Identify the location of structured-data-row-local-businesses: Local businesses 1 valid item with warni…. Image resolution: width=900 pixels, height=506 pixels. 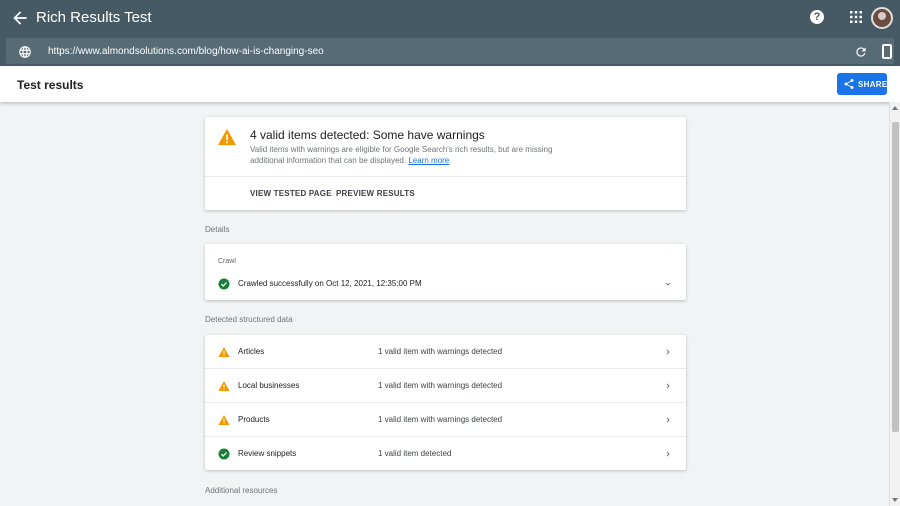
(445, 386).